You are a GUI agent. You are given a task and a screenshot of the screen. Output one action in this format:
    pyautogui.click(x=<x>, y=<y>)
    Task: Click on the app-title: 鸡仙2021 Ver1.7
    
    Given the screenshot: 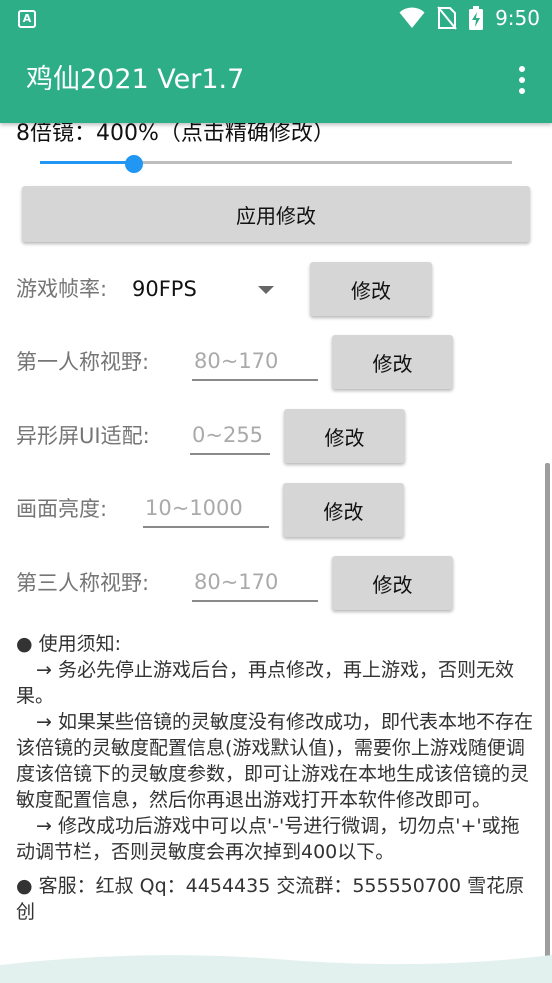 What is the action you would take?
    pyautogui.click(x=135, y=79)
    